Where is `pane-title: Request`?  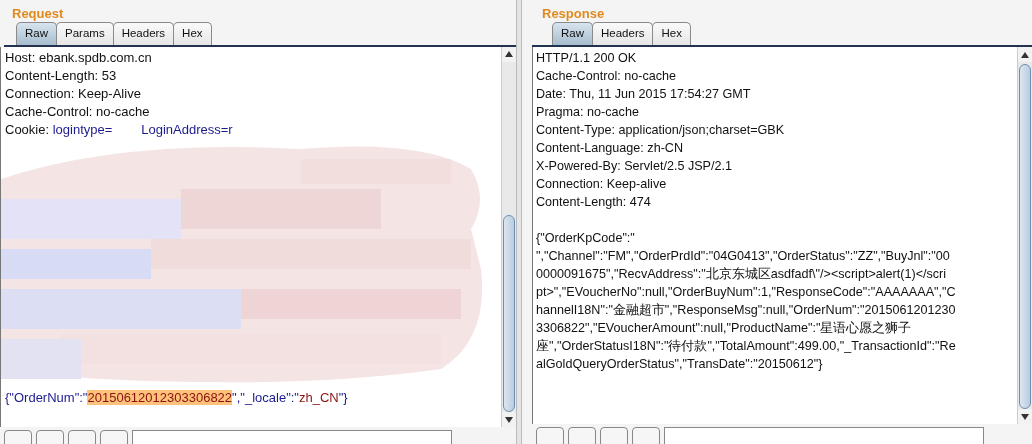 pane-title: Request is located at coordinates (38, 13).